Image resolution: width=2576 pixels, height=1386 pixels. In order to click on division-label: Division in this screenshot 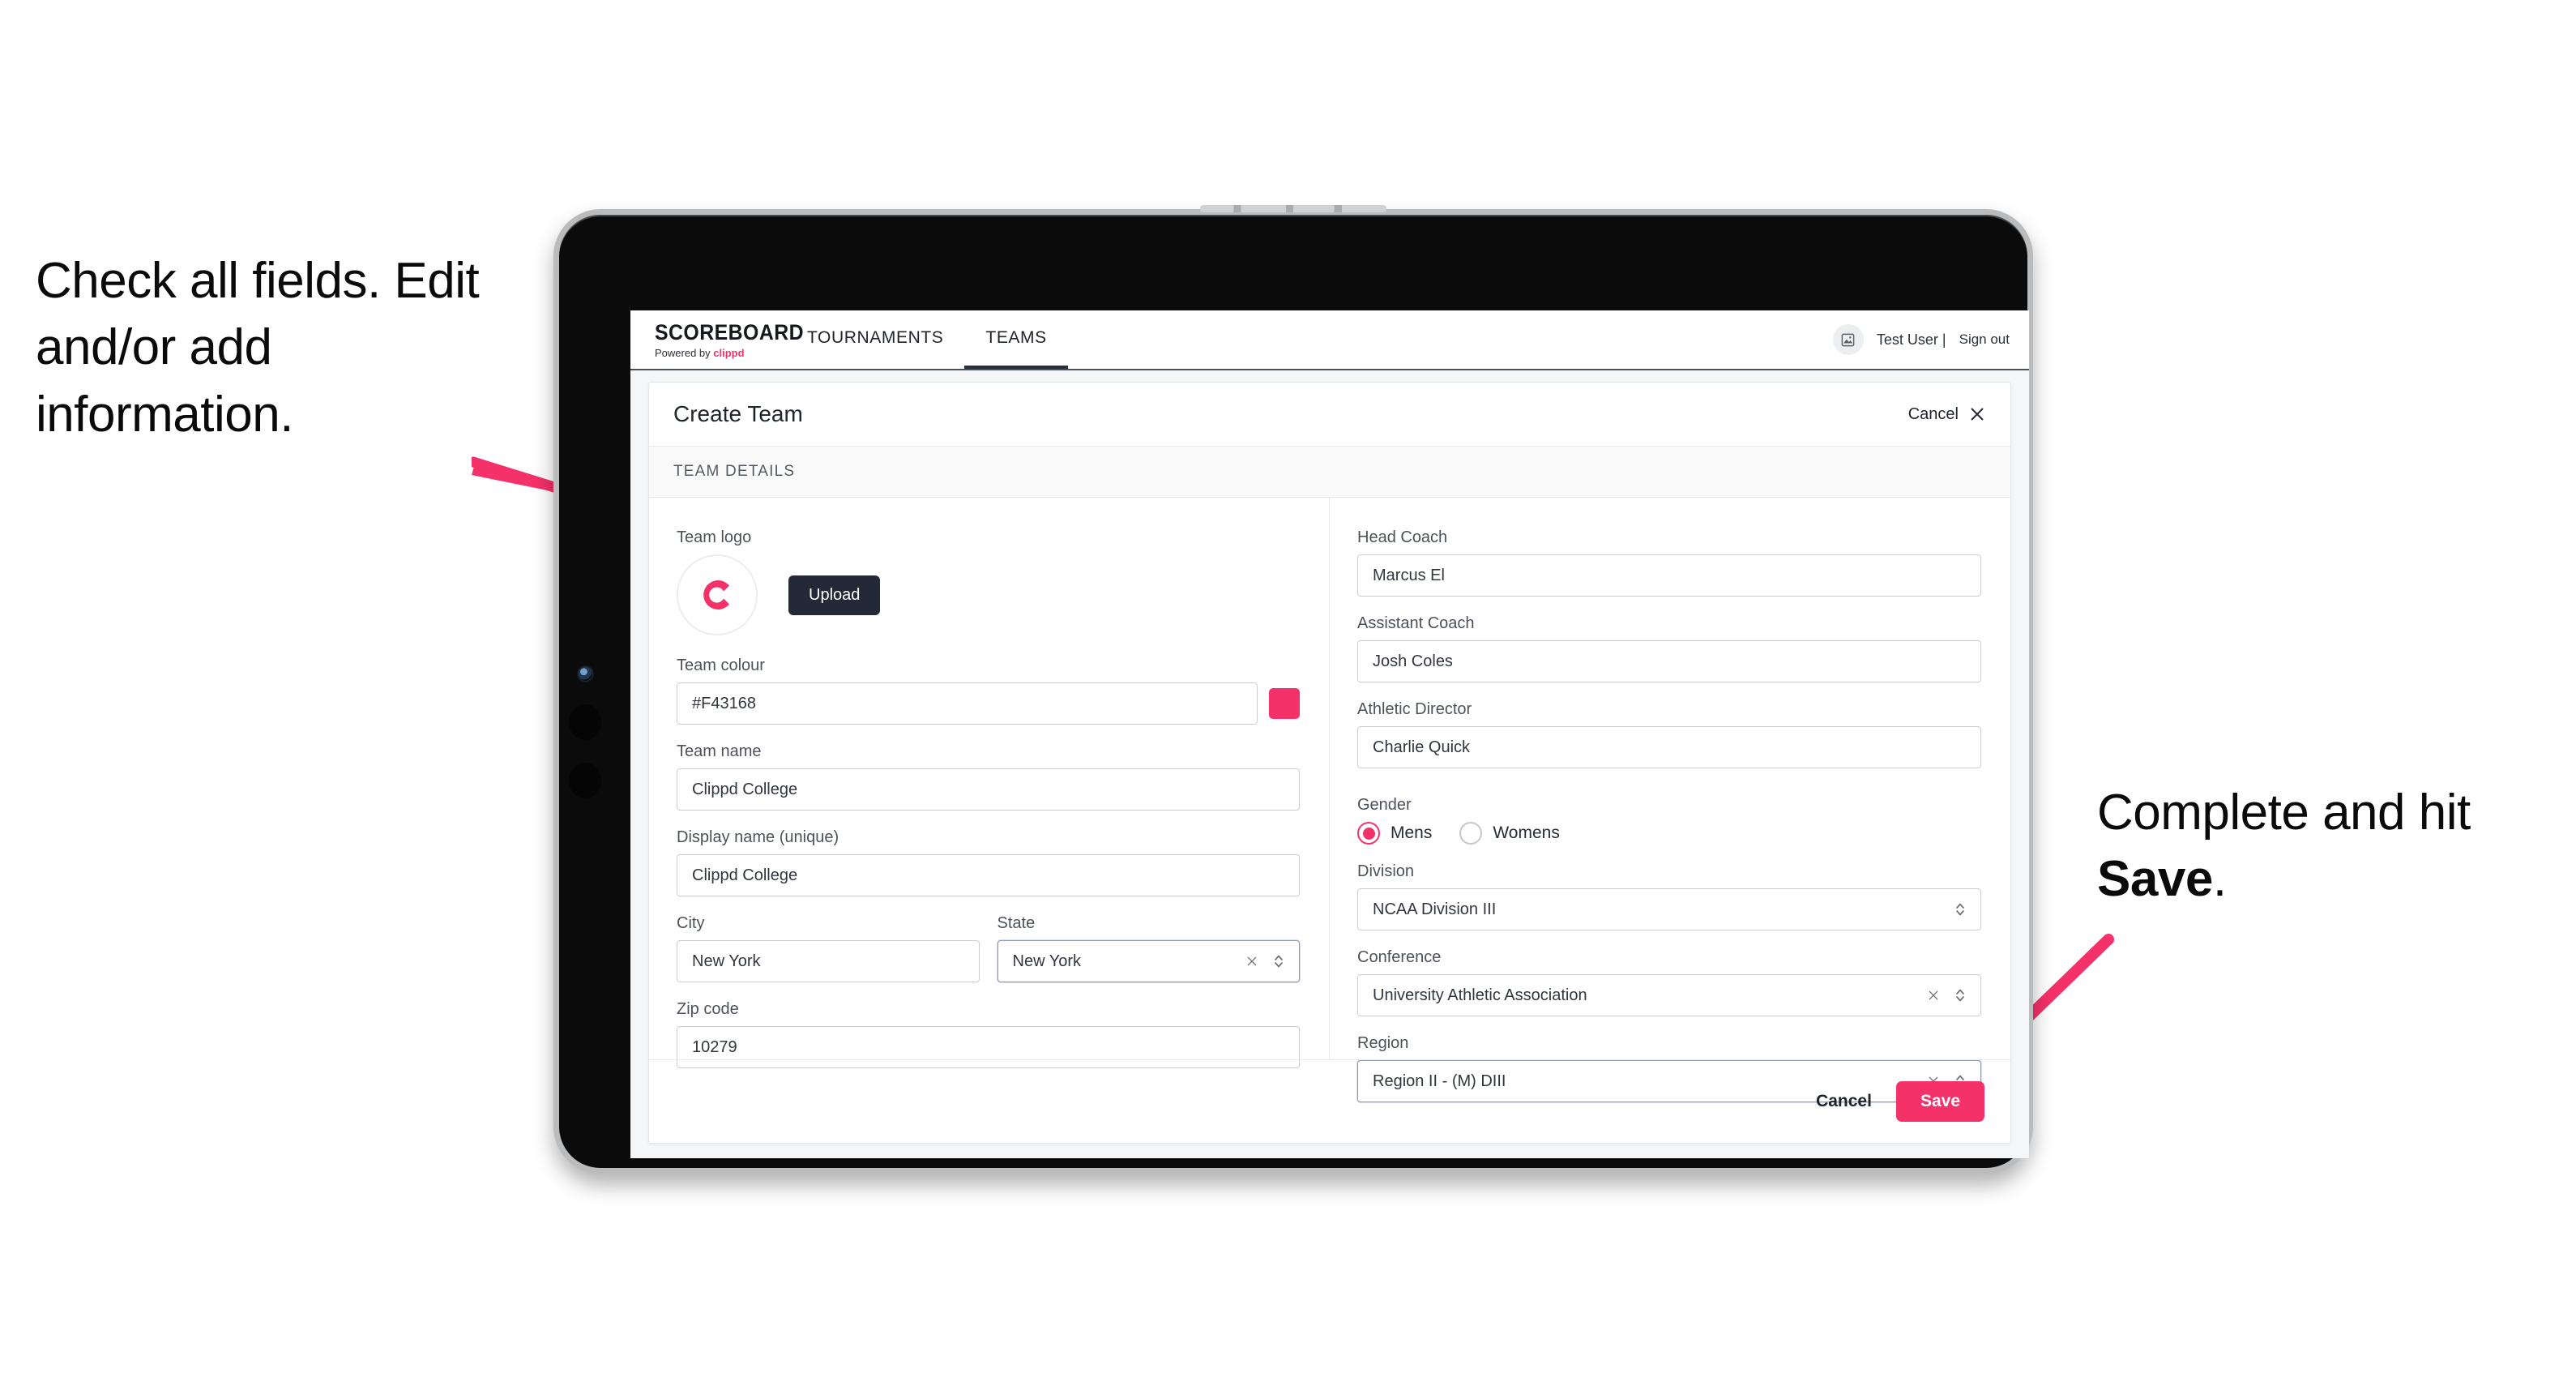, I will do `click(1386, 871)`.